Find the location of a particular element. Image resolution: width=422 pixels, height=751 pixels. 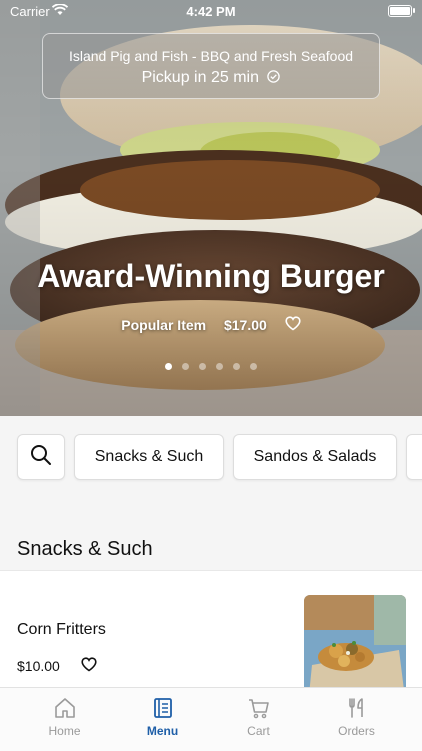

featured-meta: Popular Item $17.00 is located at coordinates (211, 325).